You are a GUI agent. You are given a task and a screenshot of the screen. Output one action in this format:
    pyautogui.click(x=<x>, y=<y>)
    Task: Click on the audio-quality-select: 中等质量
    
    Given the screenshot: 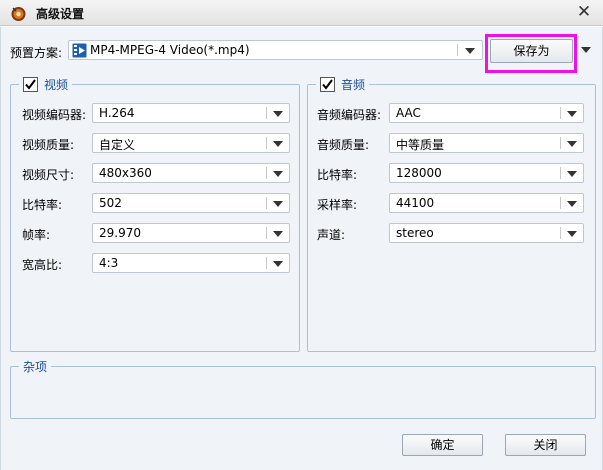 What is the action you would take?
    pyautogui.click(x=486, y=143)
    